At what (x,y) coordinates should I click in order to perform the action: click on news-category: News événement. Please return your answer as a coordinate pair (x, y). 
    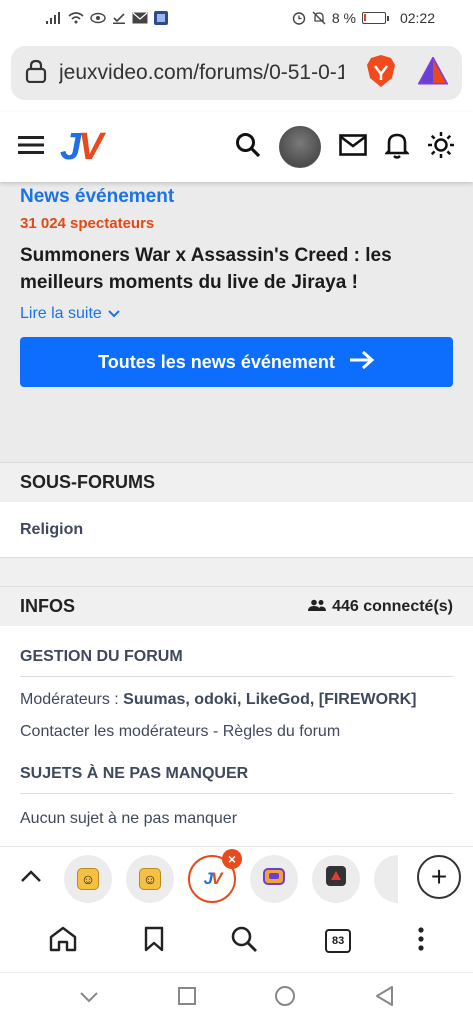
    Looking at the image, I should click on (236, 197).